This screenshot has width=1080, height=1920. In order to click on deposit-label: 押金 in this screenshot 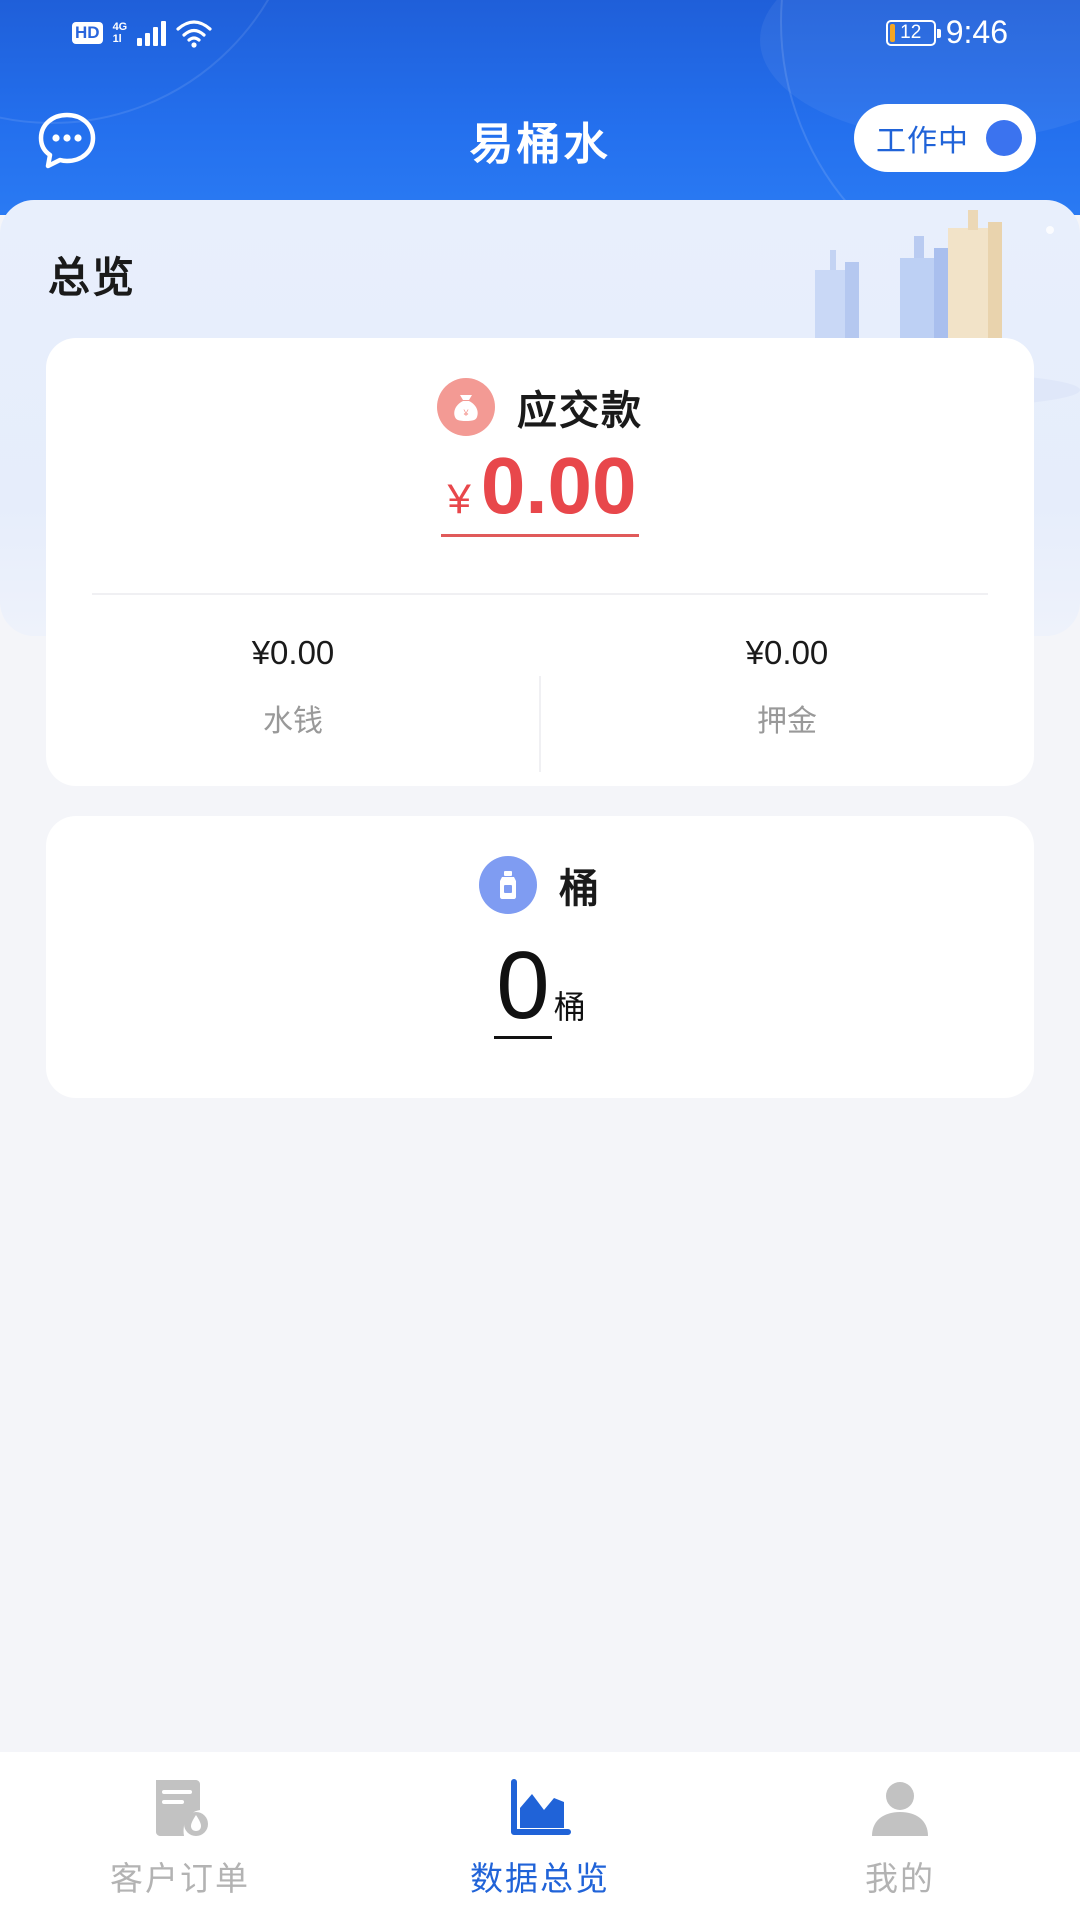, I will do `click(787, 721)`.